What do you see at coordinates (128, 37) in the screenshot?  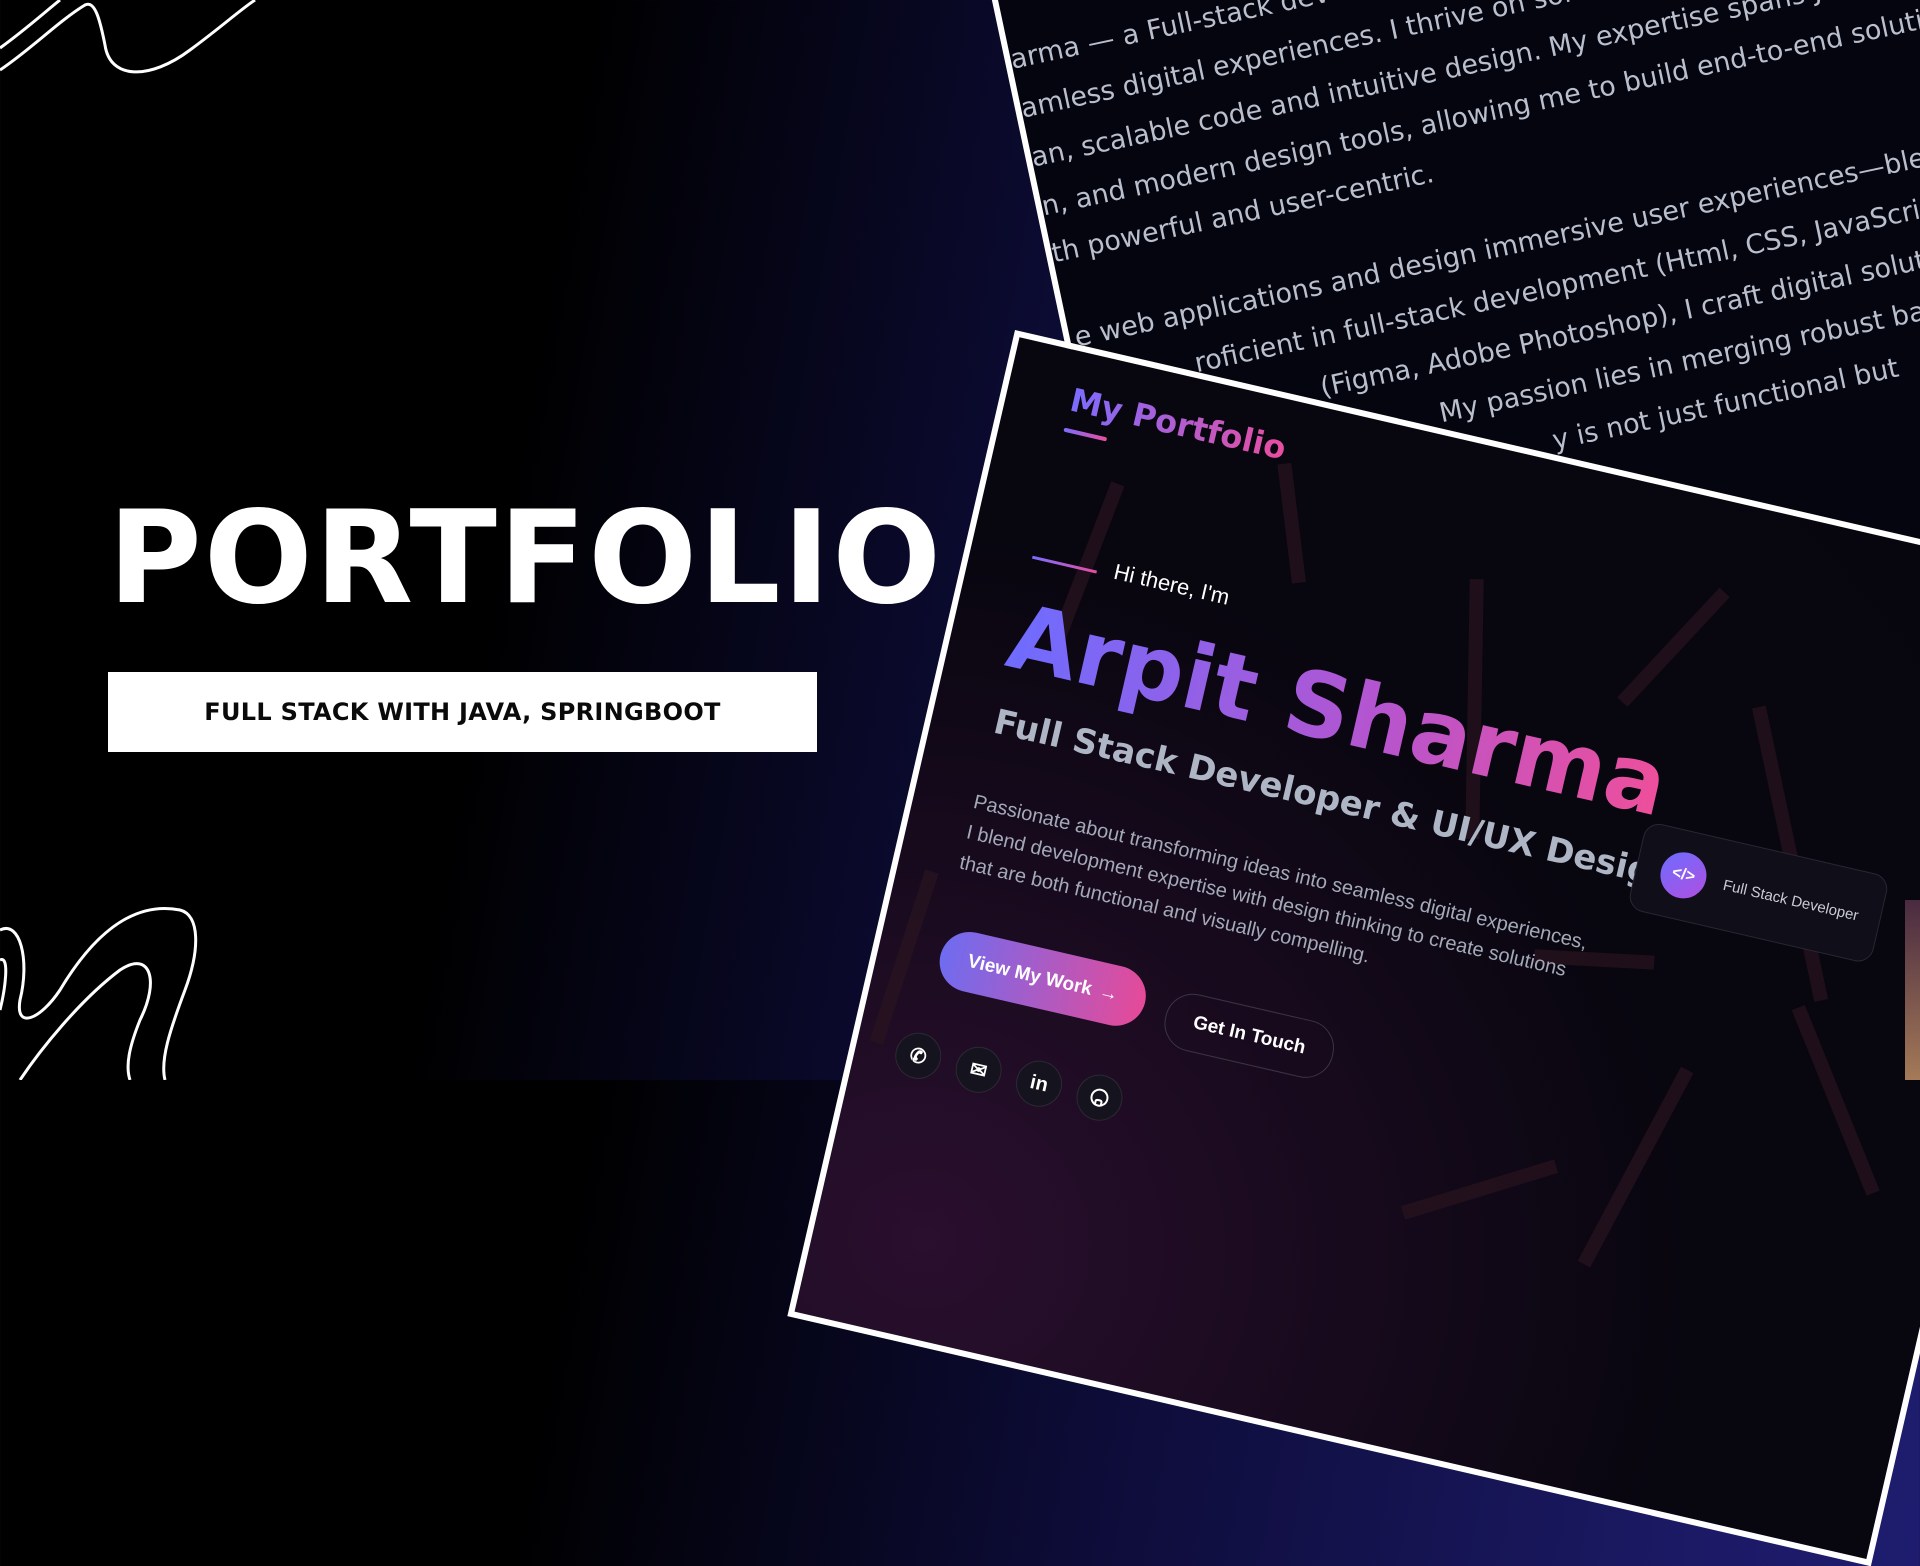 I see `squiggle-decoration-top` at bounding box center [128, 37].